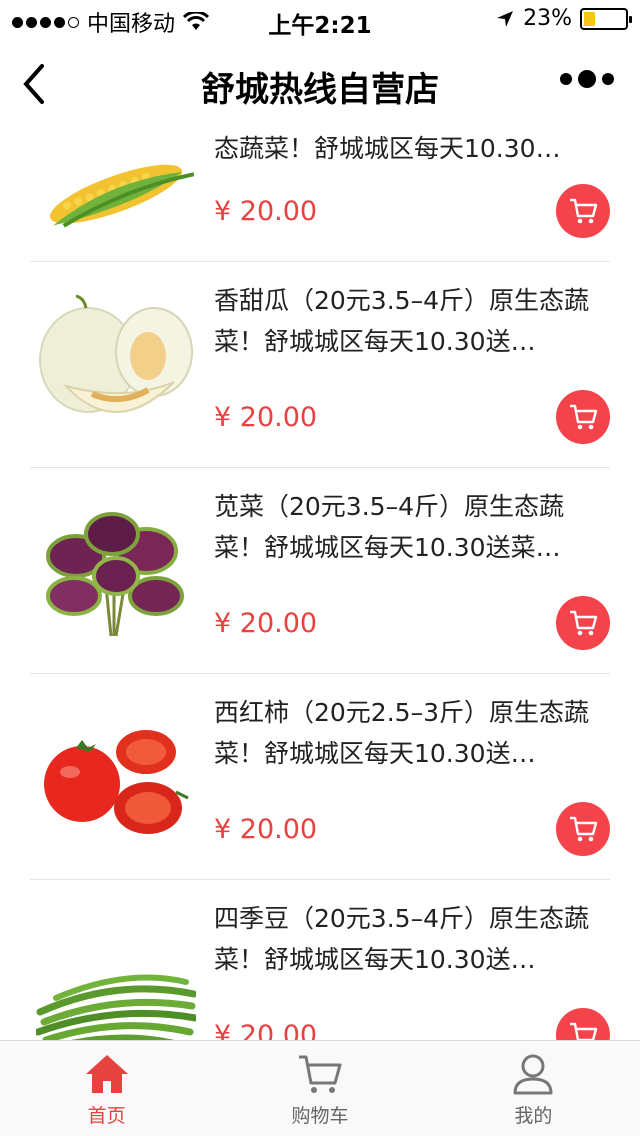 This screenshot has height=1136, width=640. What do you see at coordinates (547, 18) in the screenshot?
I see `battery-percent: 23%` at bounding box center [547, 18].